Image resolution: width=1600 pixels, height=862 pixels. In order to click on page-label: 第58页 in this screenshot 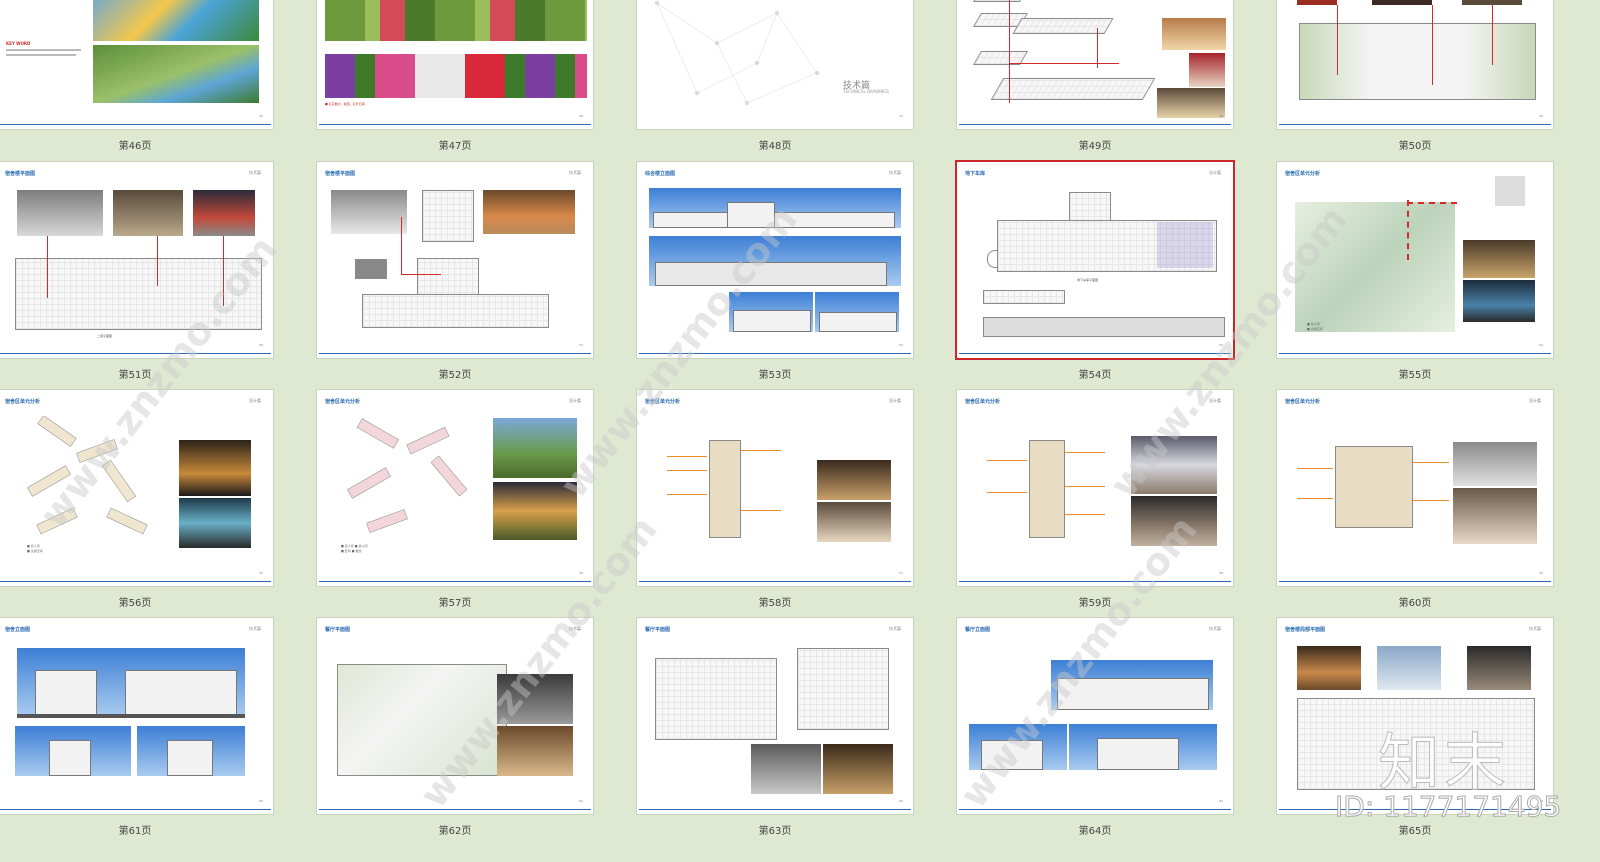, I will do `click(775, 603)`.